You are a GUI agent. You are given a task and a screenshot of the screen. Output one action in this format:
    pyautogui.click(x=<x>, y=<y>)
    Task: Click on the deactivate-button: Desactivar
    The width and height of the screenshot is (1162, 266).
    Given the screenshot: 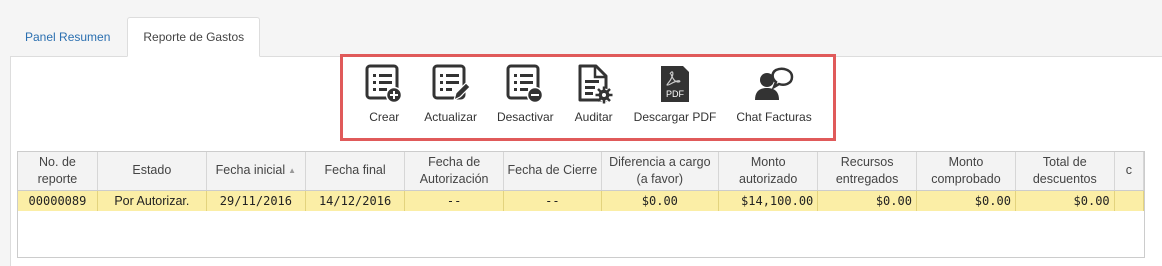 What is the action you would take?
    pyautogui.click(x=525, y=94)
    